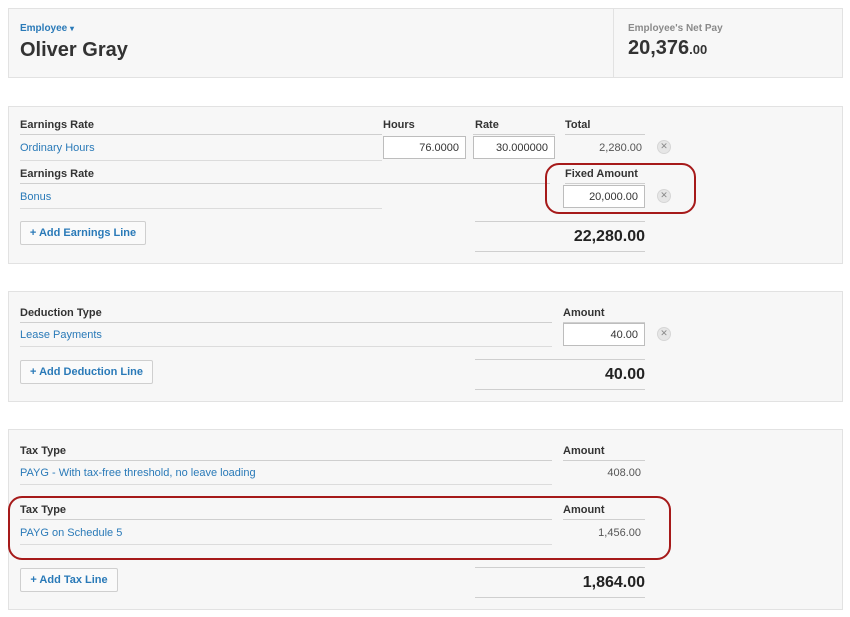 The image size is (850, 617). What do you see at coordinates (609, 236) in the screenshot?
I see `earnings-total: 22,280.00` at bounding box center [609, 236].